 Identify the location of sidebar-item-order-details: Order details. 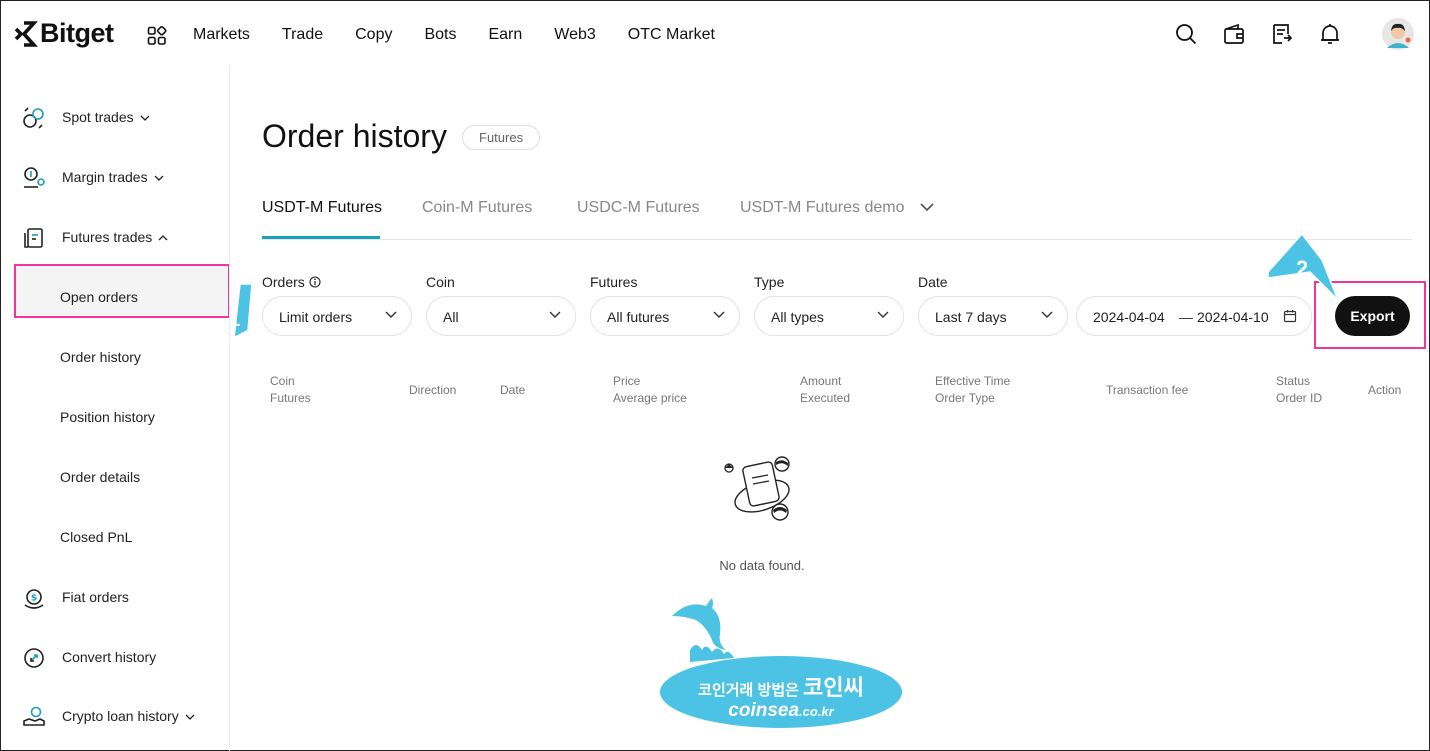
(115, 477).